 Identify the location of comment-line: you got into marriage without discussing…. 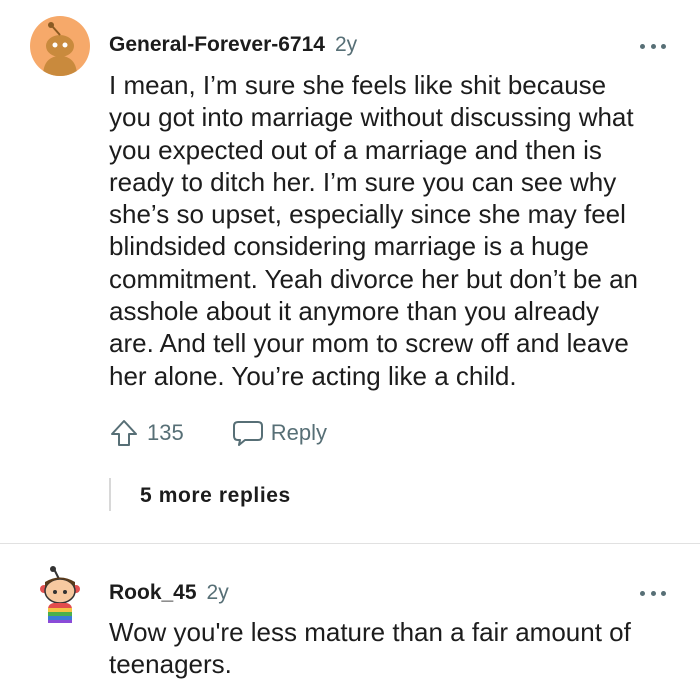
(371, 117).